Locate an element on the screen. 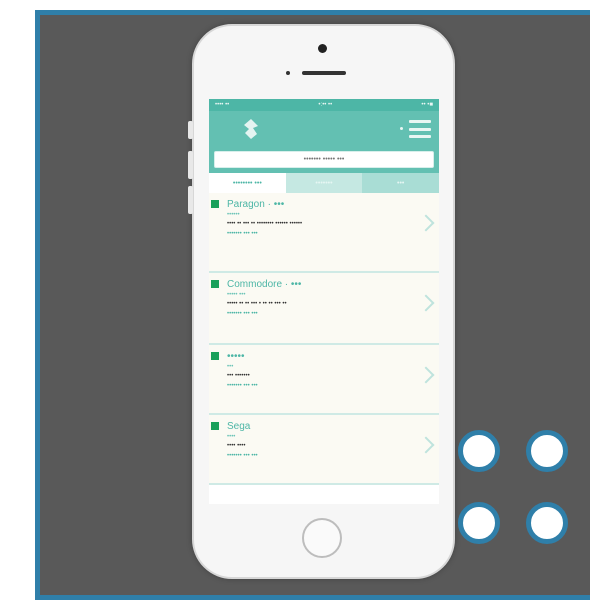 Image resolution: width=590 pixels, height=600 pixels. list-item: Sega •••• •••• •••• ••••••• ••• ••• is located at coordinates (324, 450).